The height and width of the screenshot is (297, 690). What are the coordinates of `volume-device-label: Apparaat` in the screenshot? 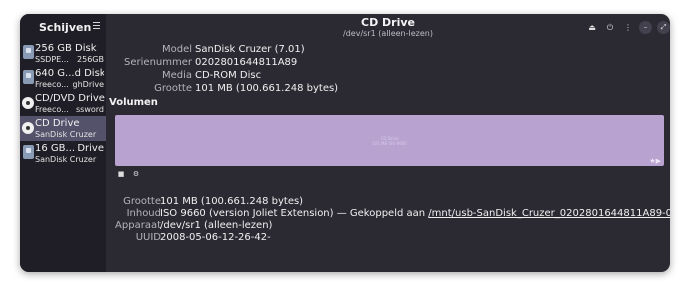 It's located at (138, 225).